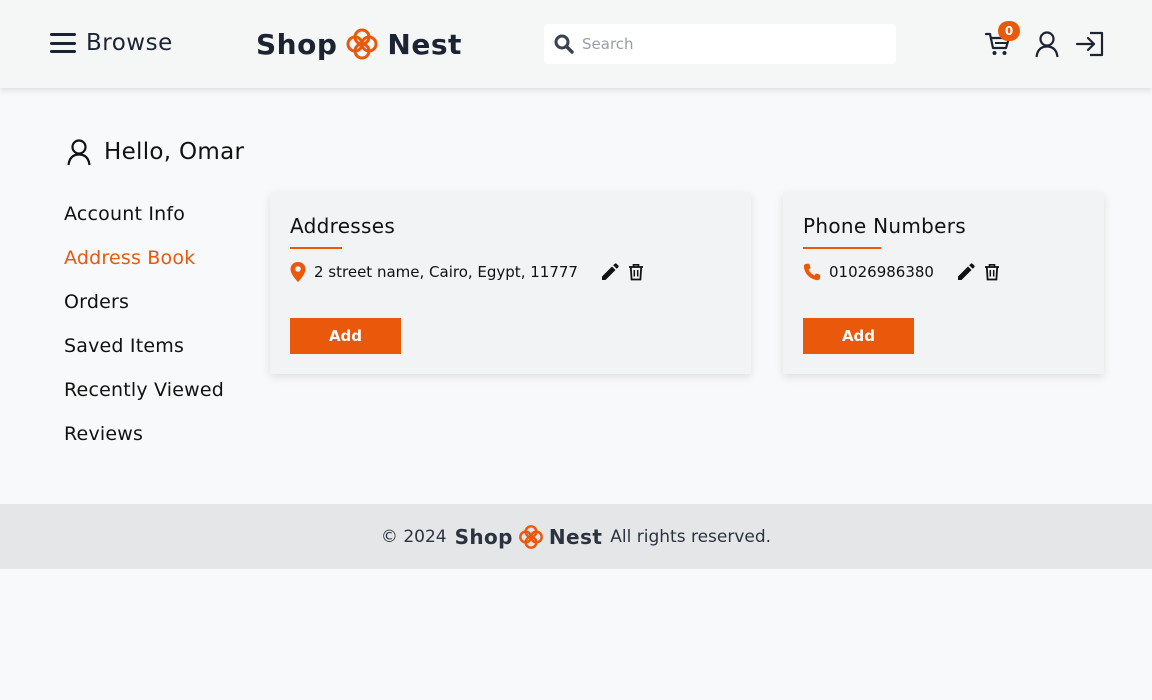  Describe the element at coordinates (144, 442) in the screenshot. I see `sidebar-item-reviews: Reviews` at that location.